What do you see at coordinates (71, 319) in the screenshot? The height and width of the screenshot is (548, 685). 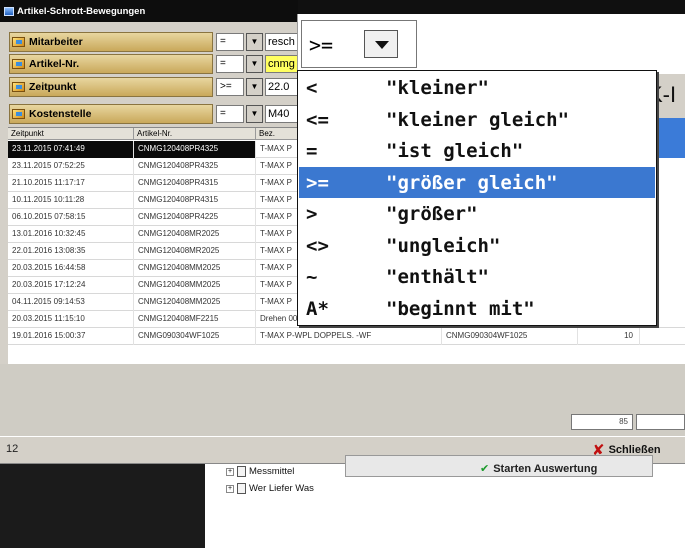 I see `table-cell-zeit: 20.03.2015 11:15:10` at bounding box center [71, 319].